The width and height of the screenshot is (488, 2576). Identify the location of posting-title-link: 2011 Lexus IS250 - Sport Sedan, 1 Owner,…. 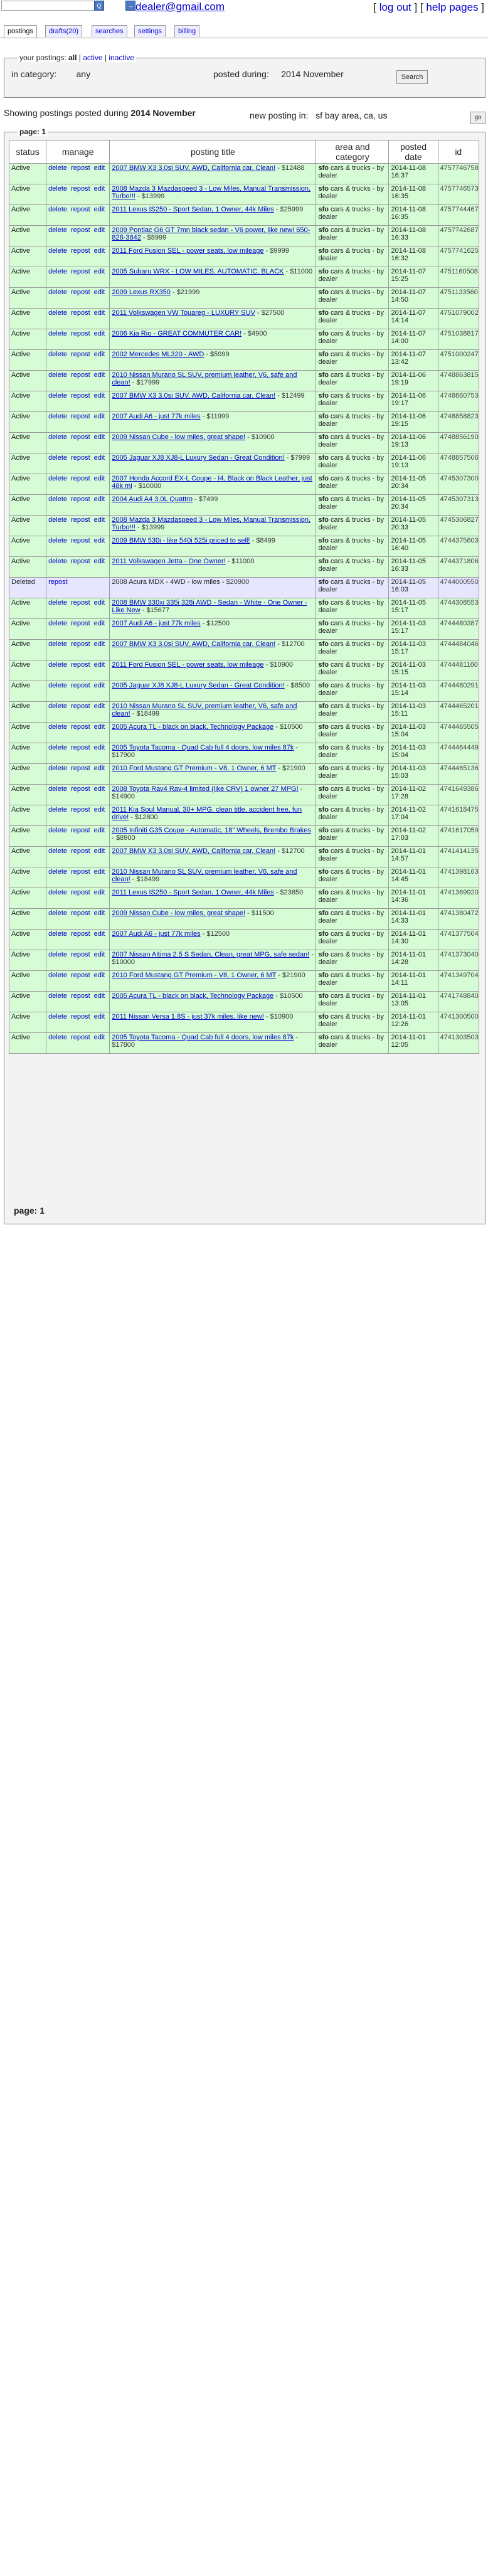
(192, 892).